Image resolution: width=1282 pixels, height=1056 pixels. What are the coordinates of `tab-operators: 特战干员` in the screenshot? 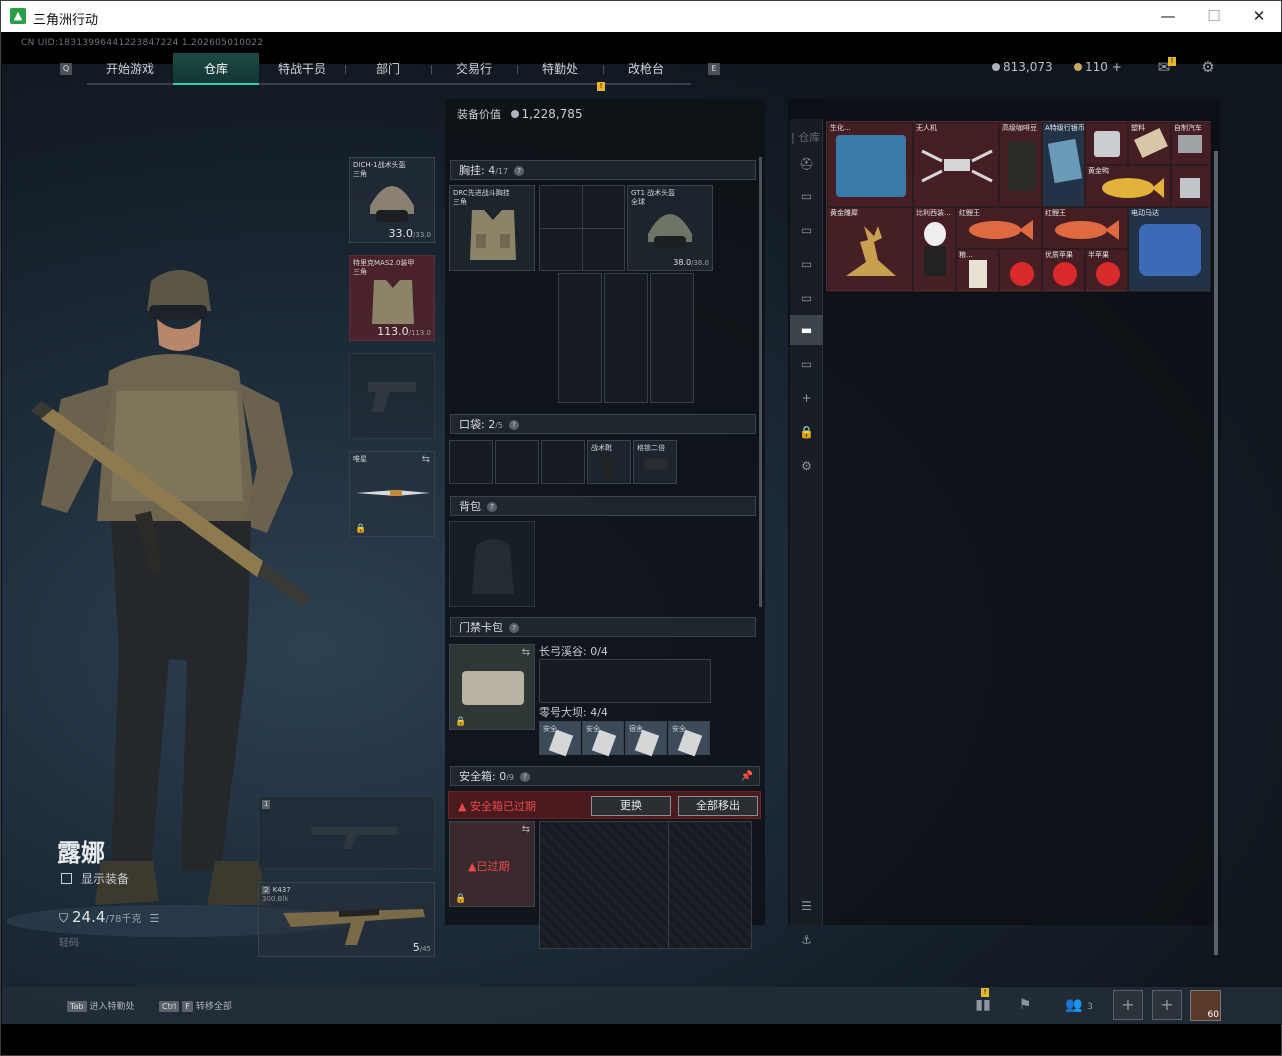 It's located at (302, 69).